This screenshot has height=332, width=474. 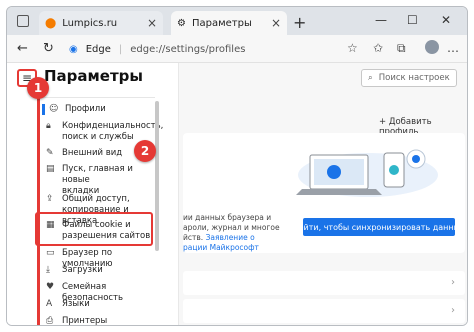 I want to click on favicon-icon: ⬤, so click(x=51, y=23).